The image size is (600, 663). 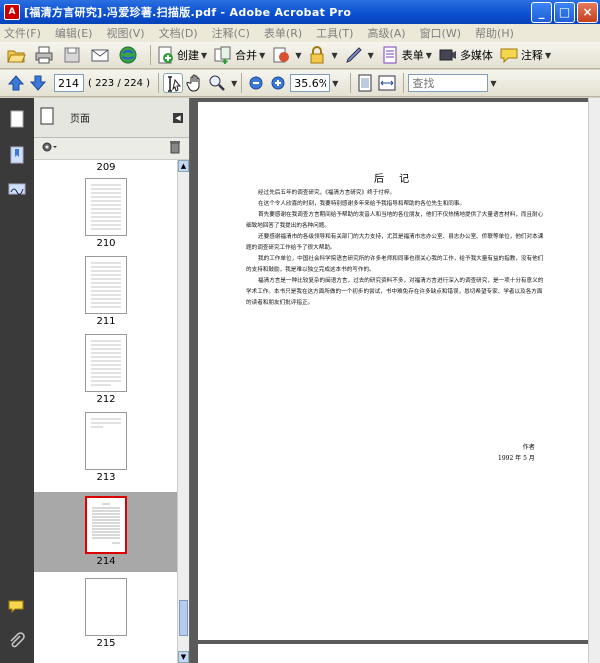 What do you see at coordinates (317, 55) in the screenshot?
I see `lock-icon` at bounding box center [317, 55].